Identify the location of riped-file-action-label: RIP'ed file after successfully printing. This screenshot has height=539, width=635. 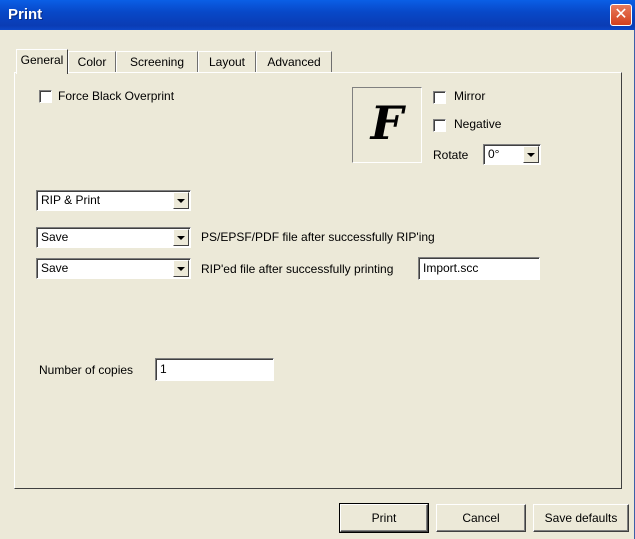
(297, 269).